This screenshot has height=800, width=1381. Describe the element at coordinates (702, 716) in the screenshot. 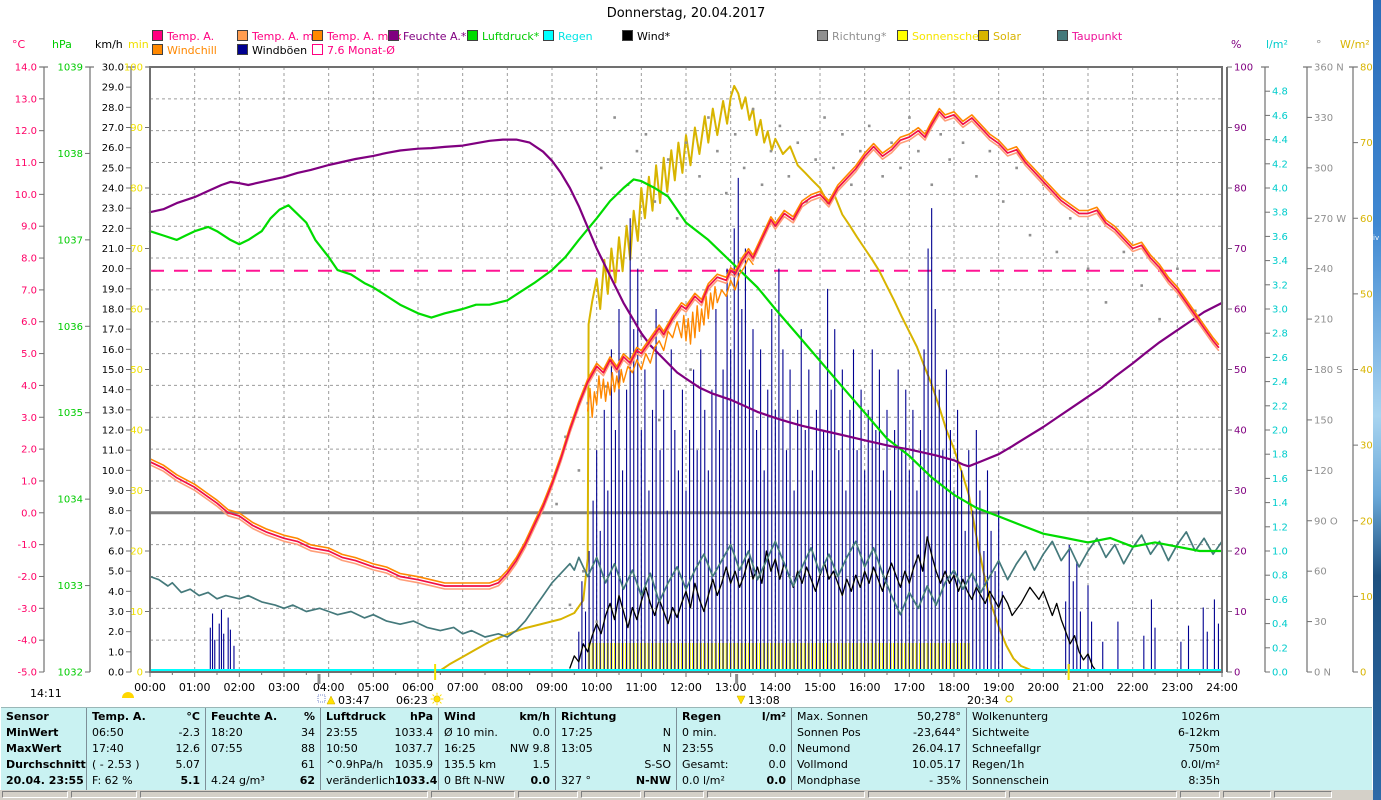

I see `table-cell: Regen` at that location.